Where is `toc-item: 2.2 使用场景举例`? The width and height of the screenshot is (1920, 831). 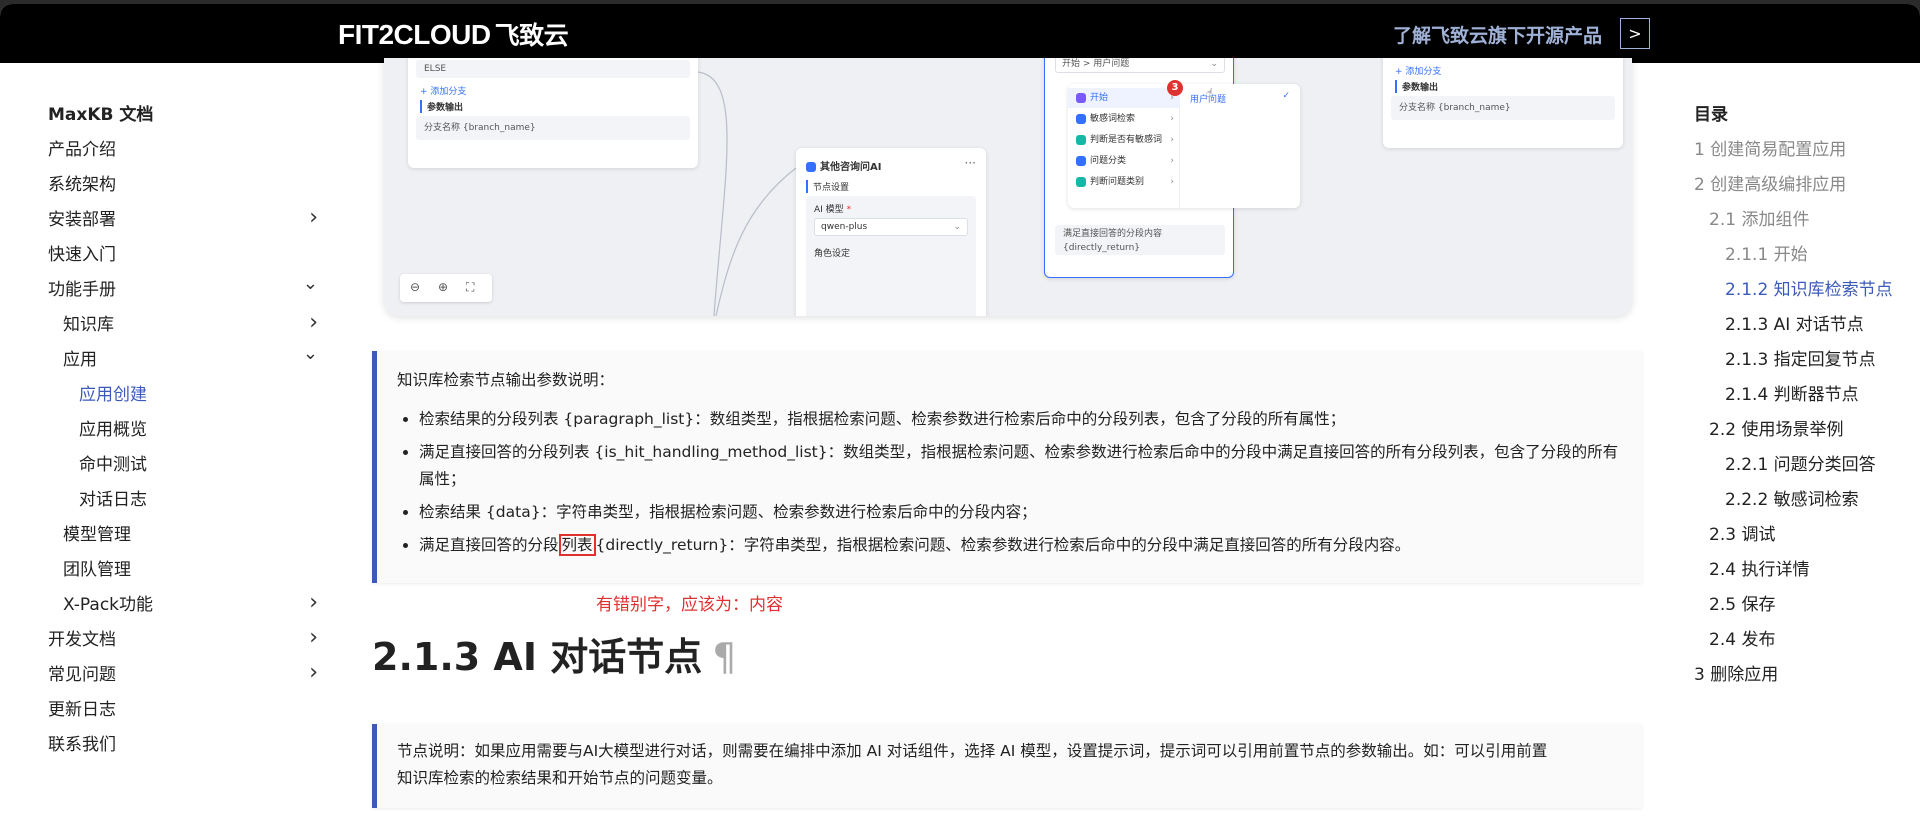
toc-item: 2.2 使用场景举例 is located at coordinates (1807, 430).